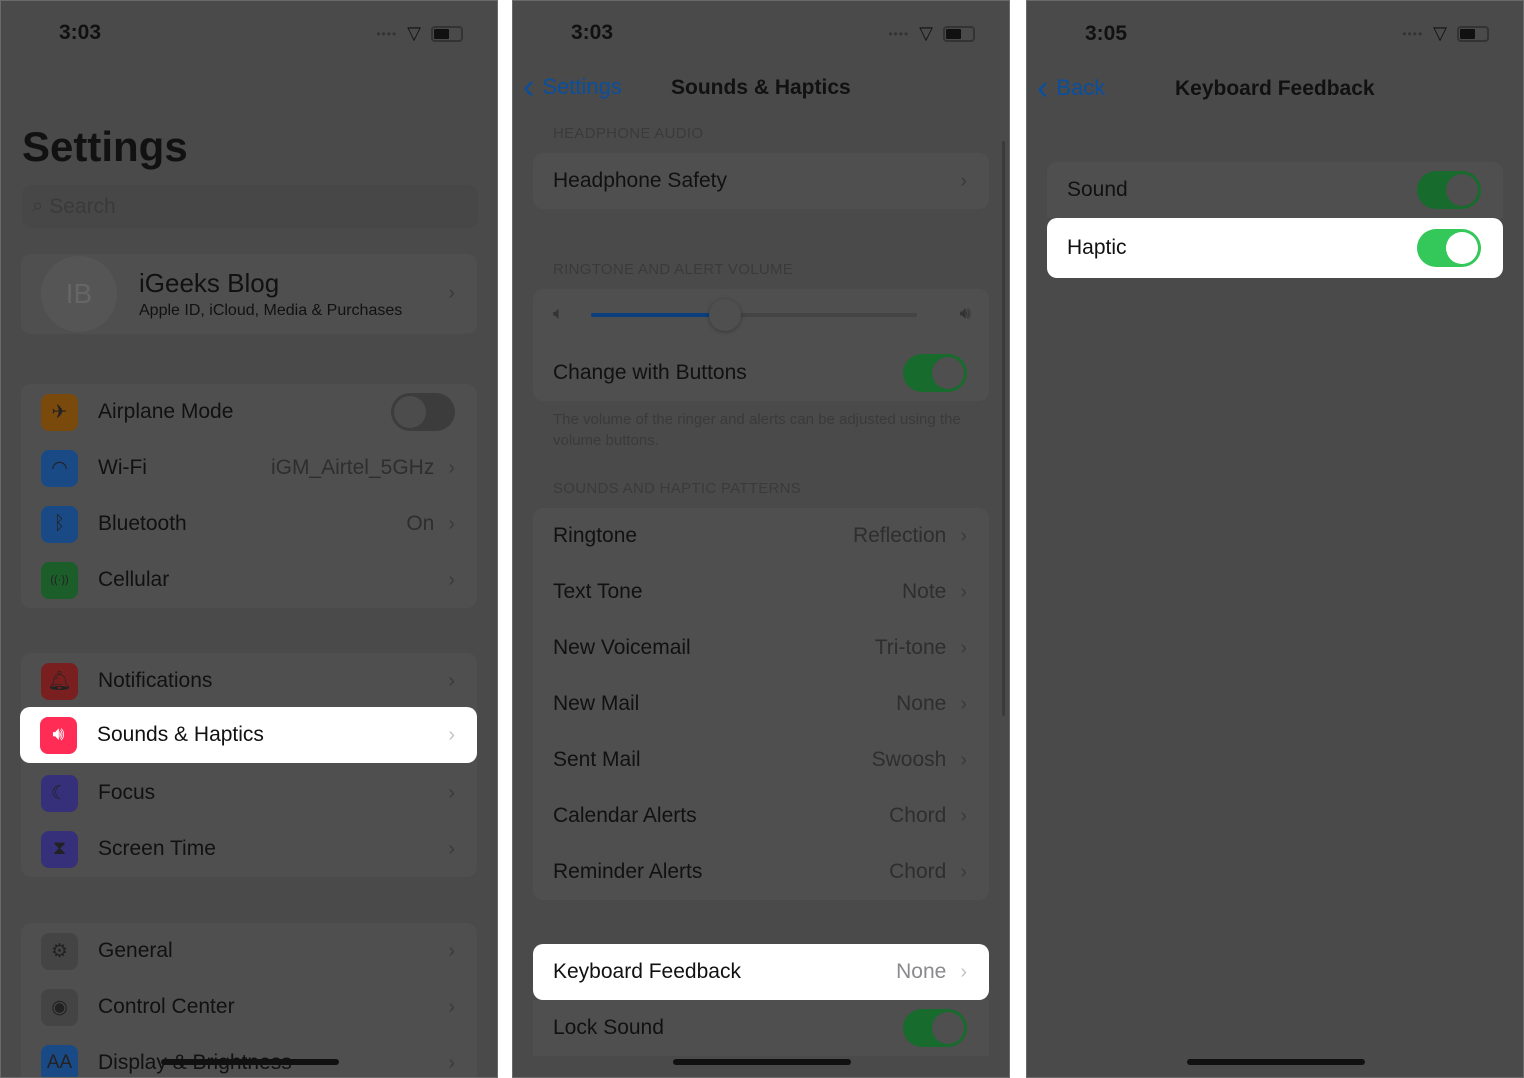  What do you see at coordinates (249, 524) in the screenshot?
I see `settings-row-bluetooth: ᛒ Bluetooth On ›` at bounding box center [249, 524].